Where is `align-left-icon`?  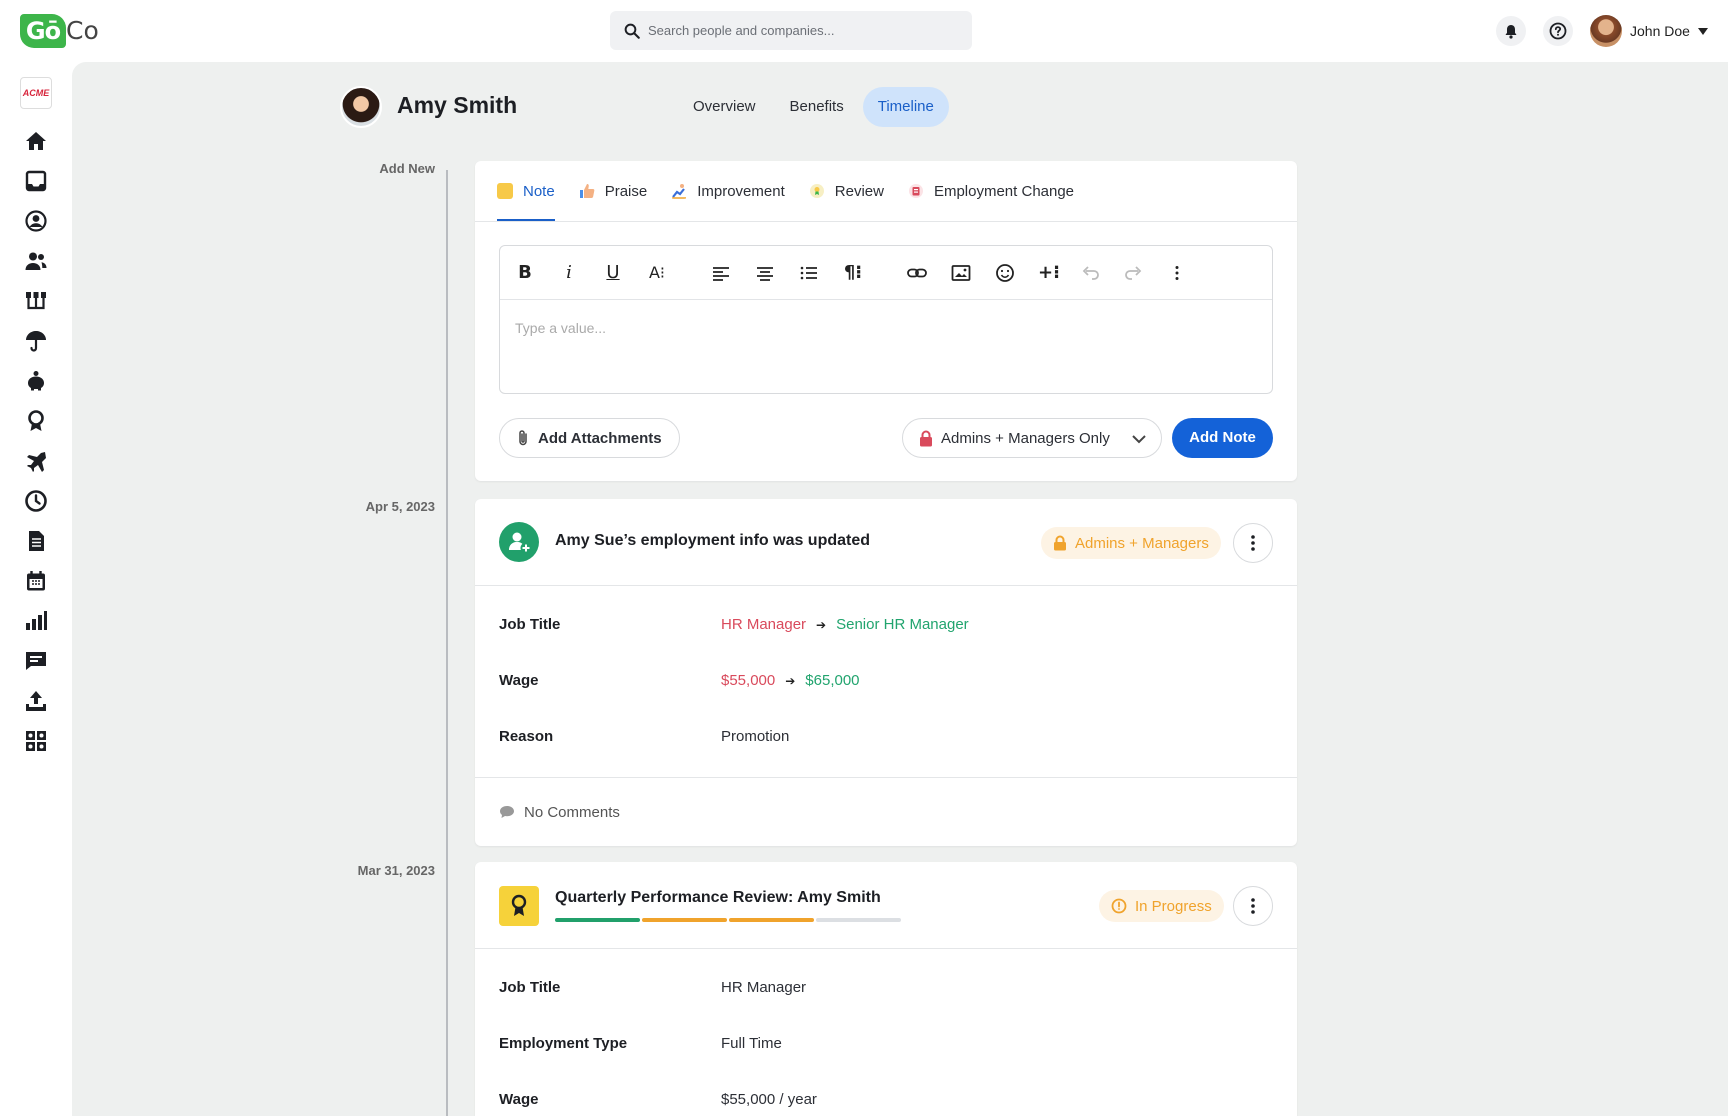 align-left-icon is located at coordinates (721, 273).